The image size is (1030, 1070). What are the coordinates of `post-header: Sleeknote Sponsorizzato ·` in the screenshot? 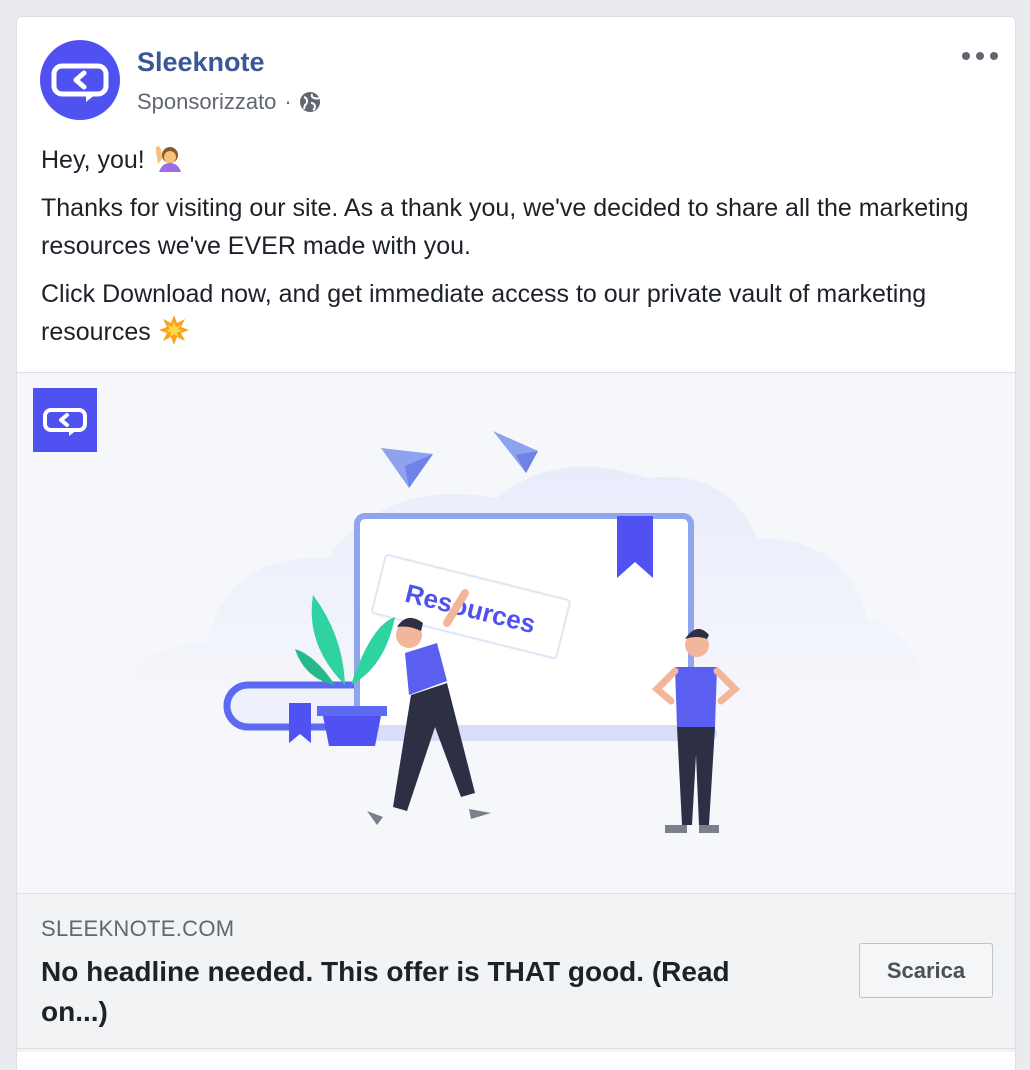 It's located at (516, 72).